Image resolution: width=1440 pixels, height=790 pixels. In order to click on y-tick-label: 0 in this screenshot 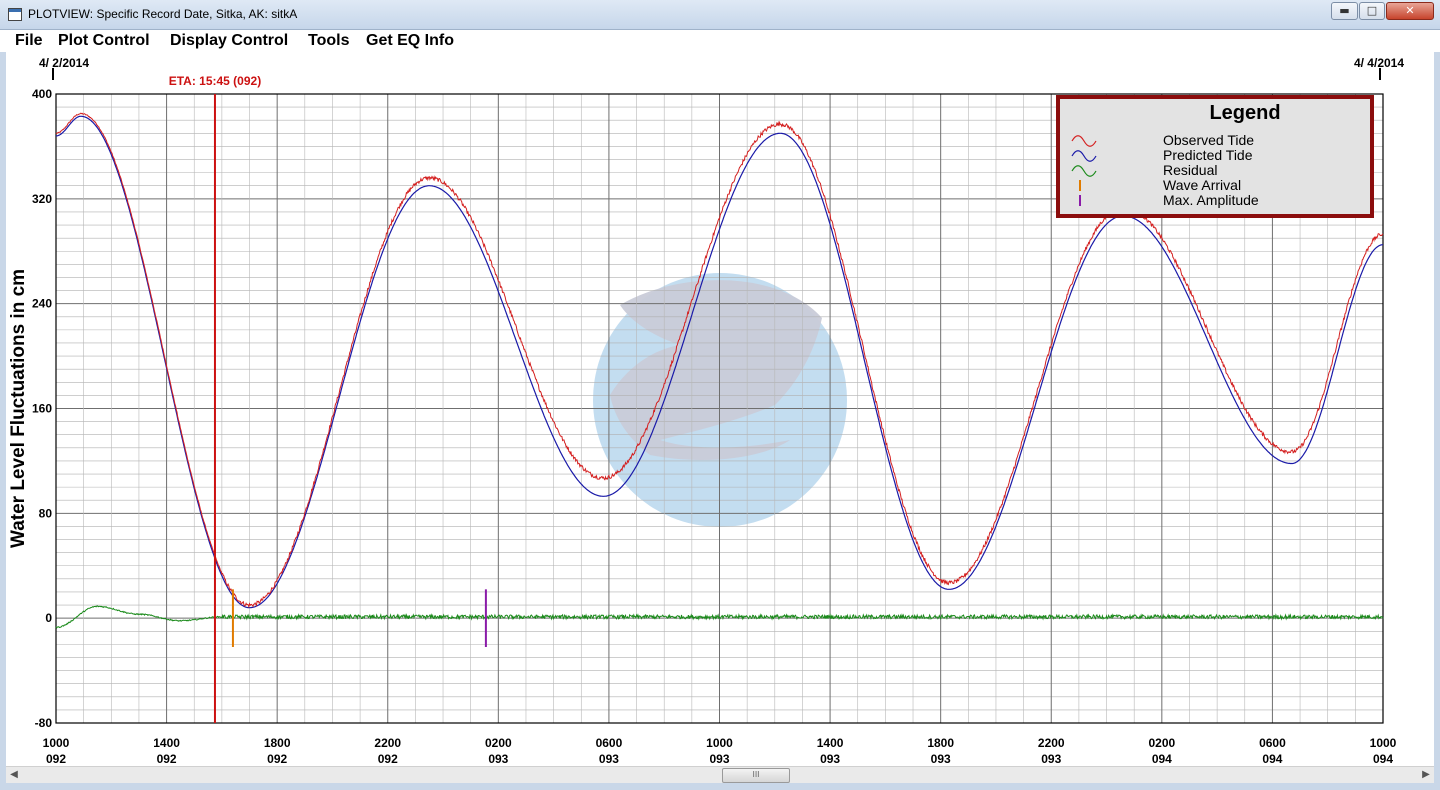, I will do `click(48, 618)`.